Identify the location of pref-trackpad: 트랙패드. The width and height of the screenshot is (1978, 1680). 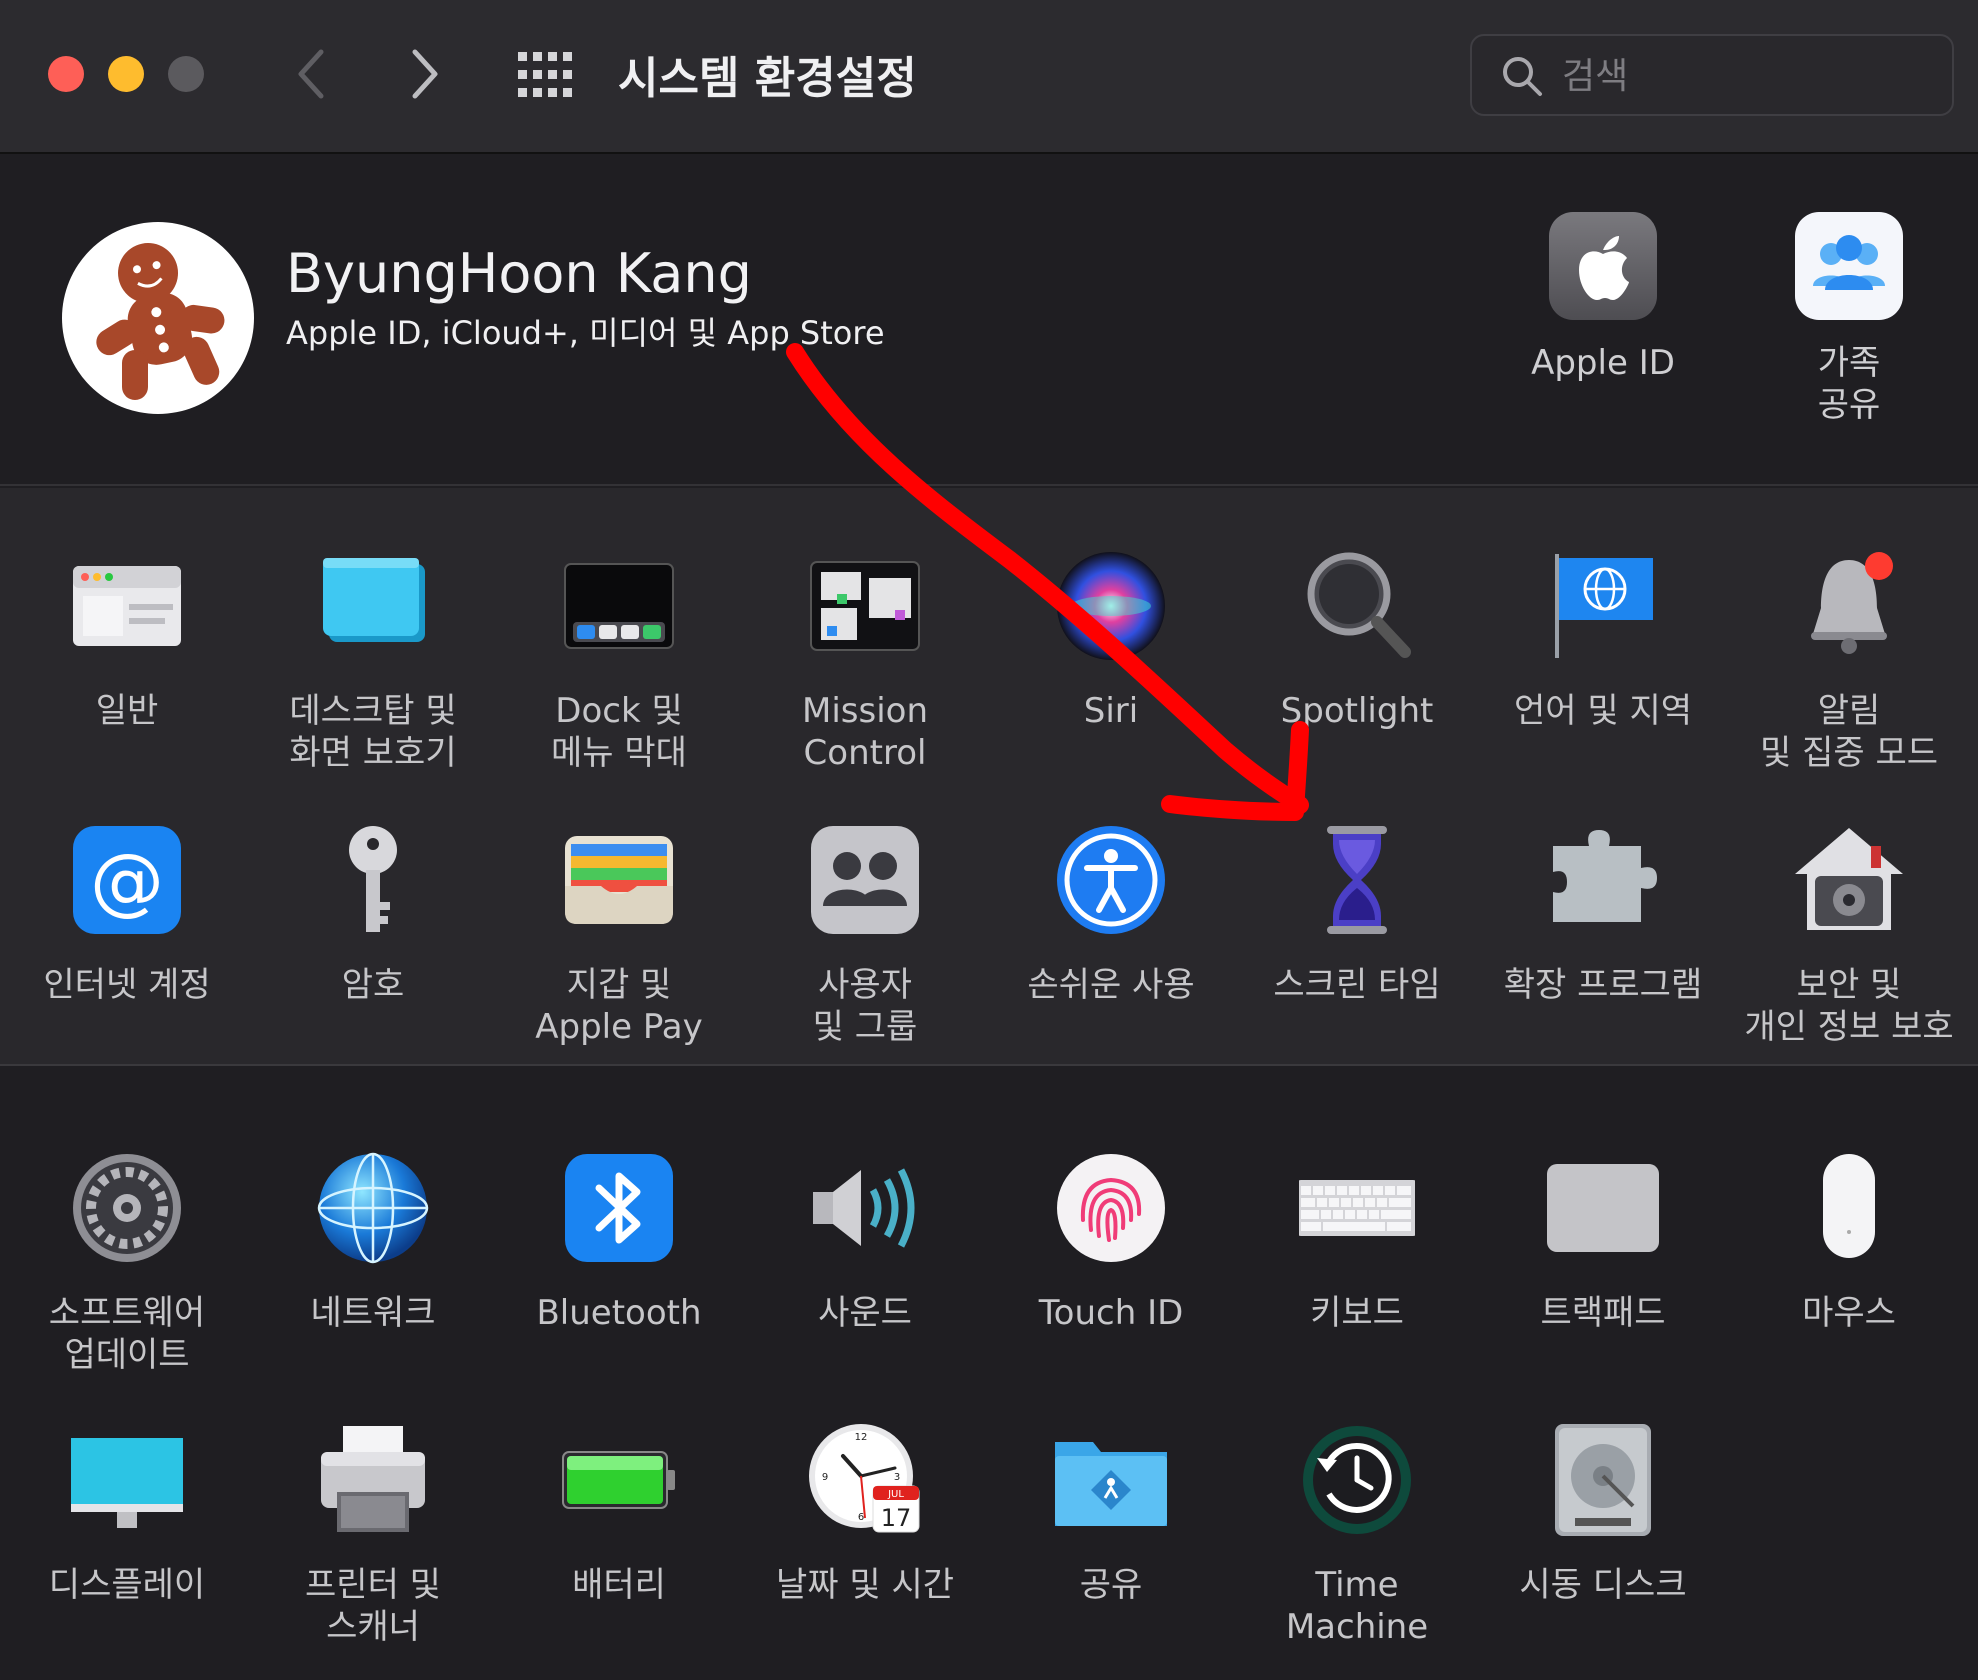
(1603, 1242).